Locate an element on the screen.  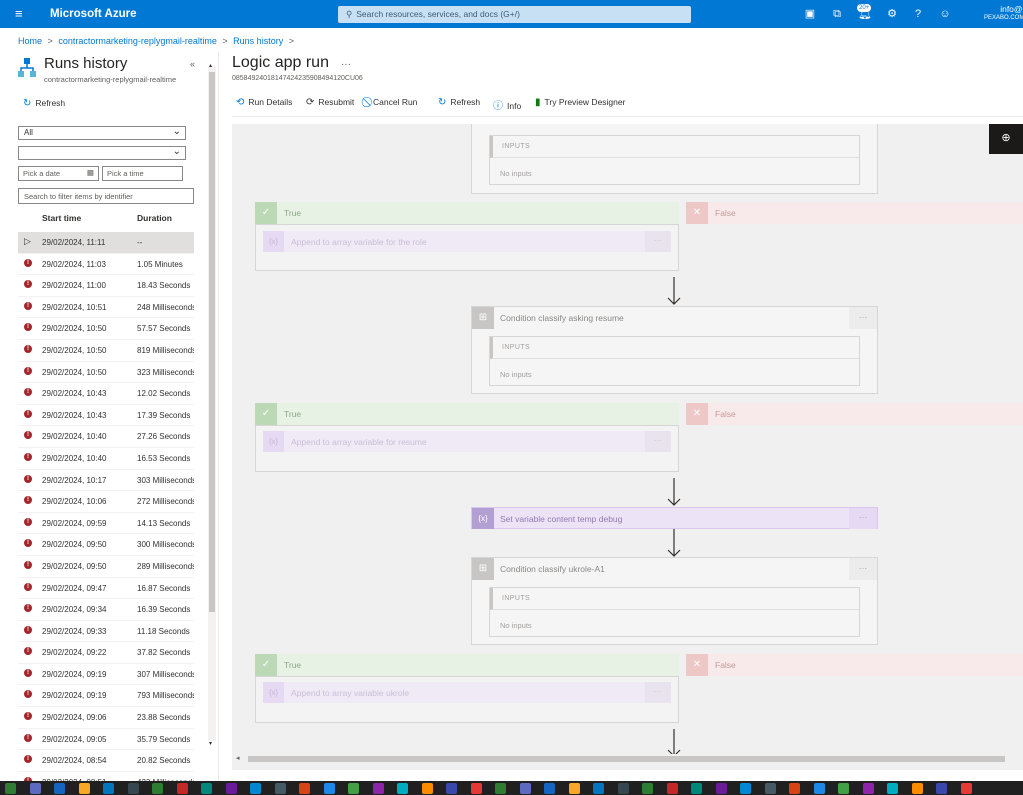
table-row: ! 29/02/2024, 09:50 300 Milliseconds is located at coordinates (106, 545).